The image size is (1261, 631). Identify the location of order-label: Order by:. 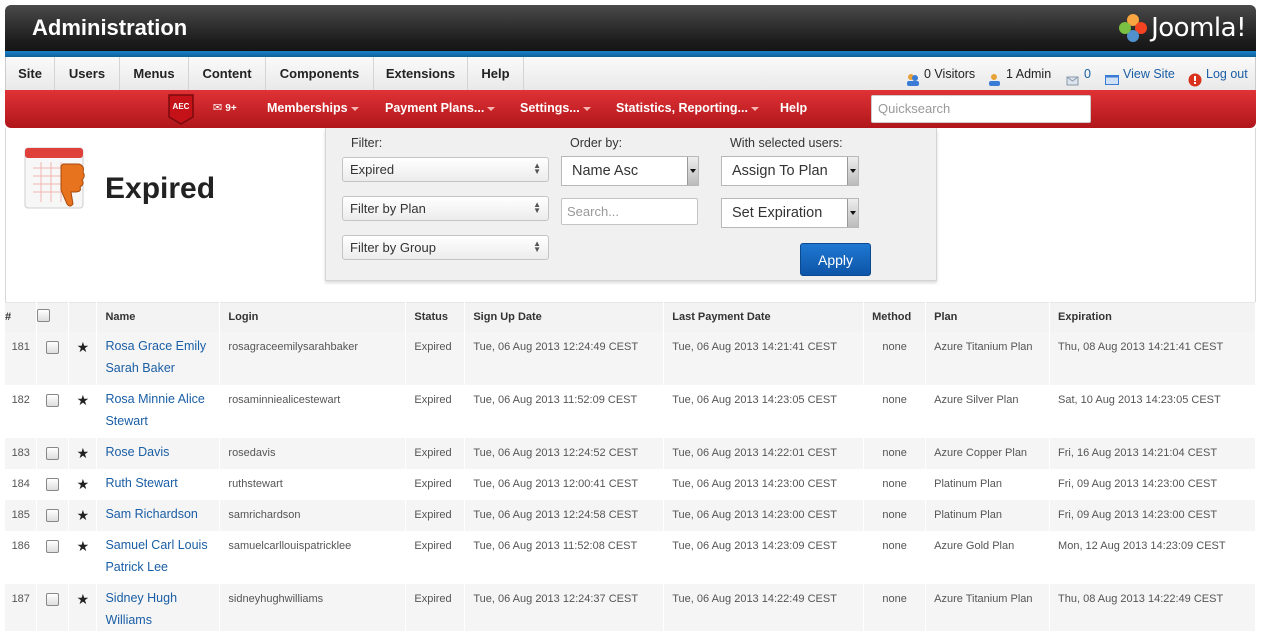
(596, 143).